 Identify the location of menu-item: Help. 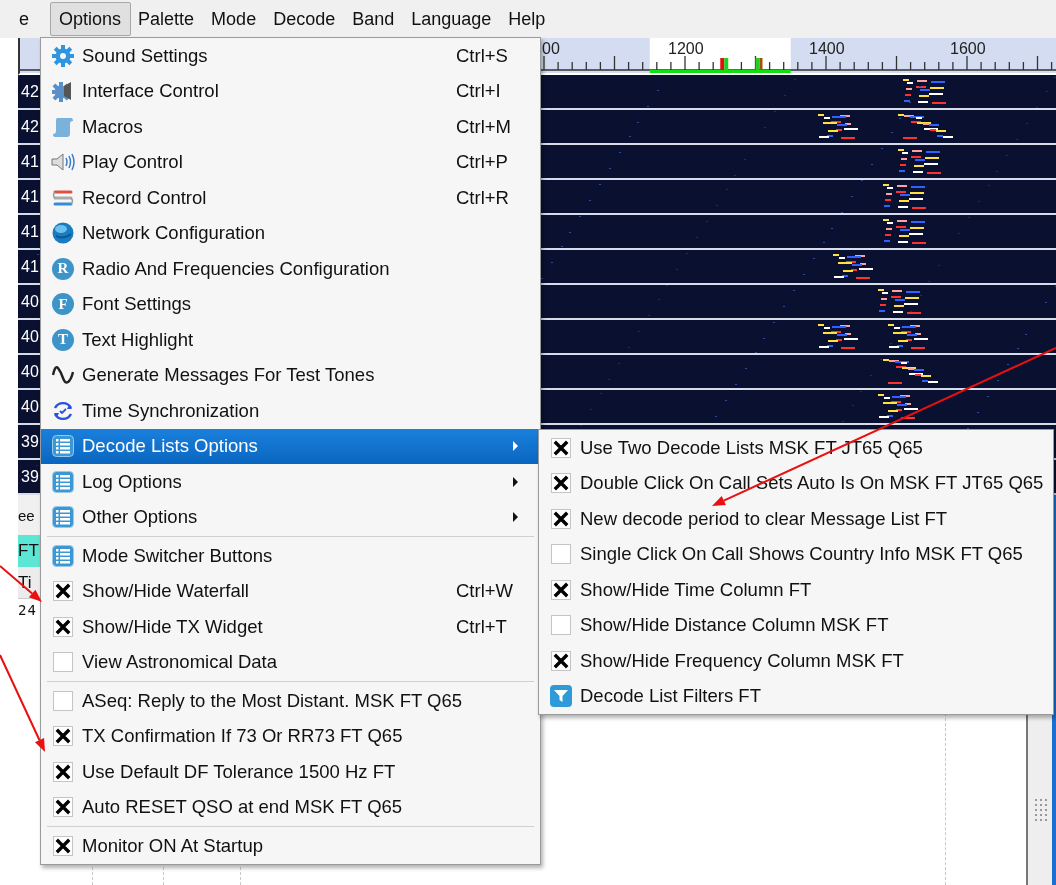
(530, 19).